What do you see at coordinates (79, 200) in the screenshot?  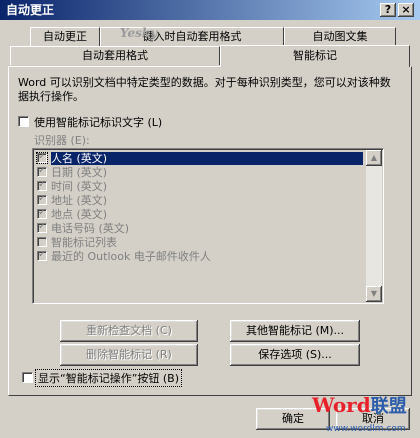 I see `list-item-label: 地址 (英文)` at bounding box center [79, 200].